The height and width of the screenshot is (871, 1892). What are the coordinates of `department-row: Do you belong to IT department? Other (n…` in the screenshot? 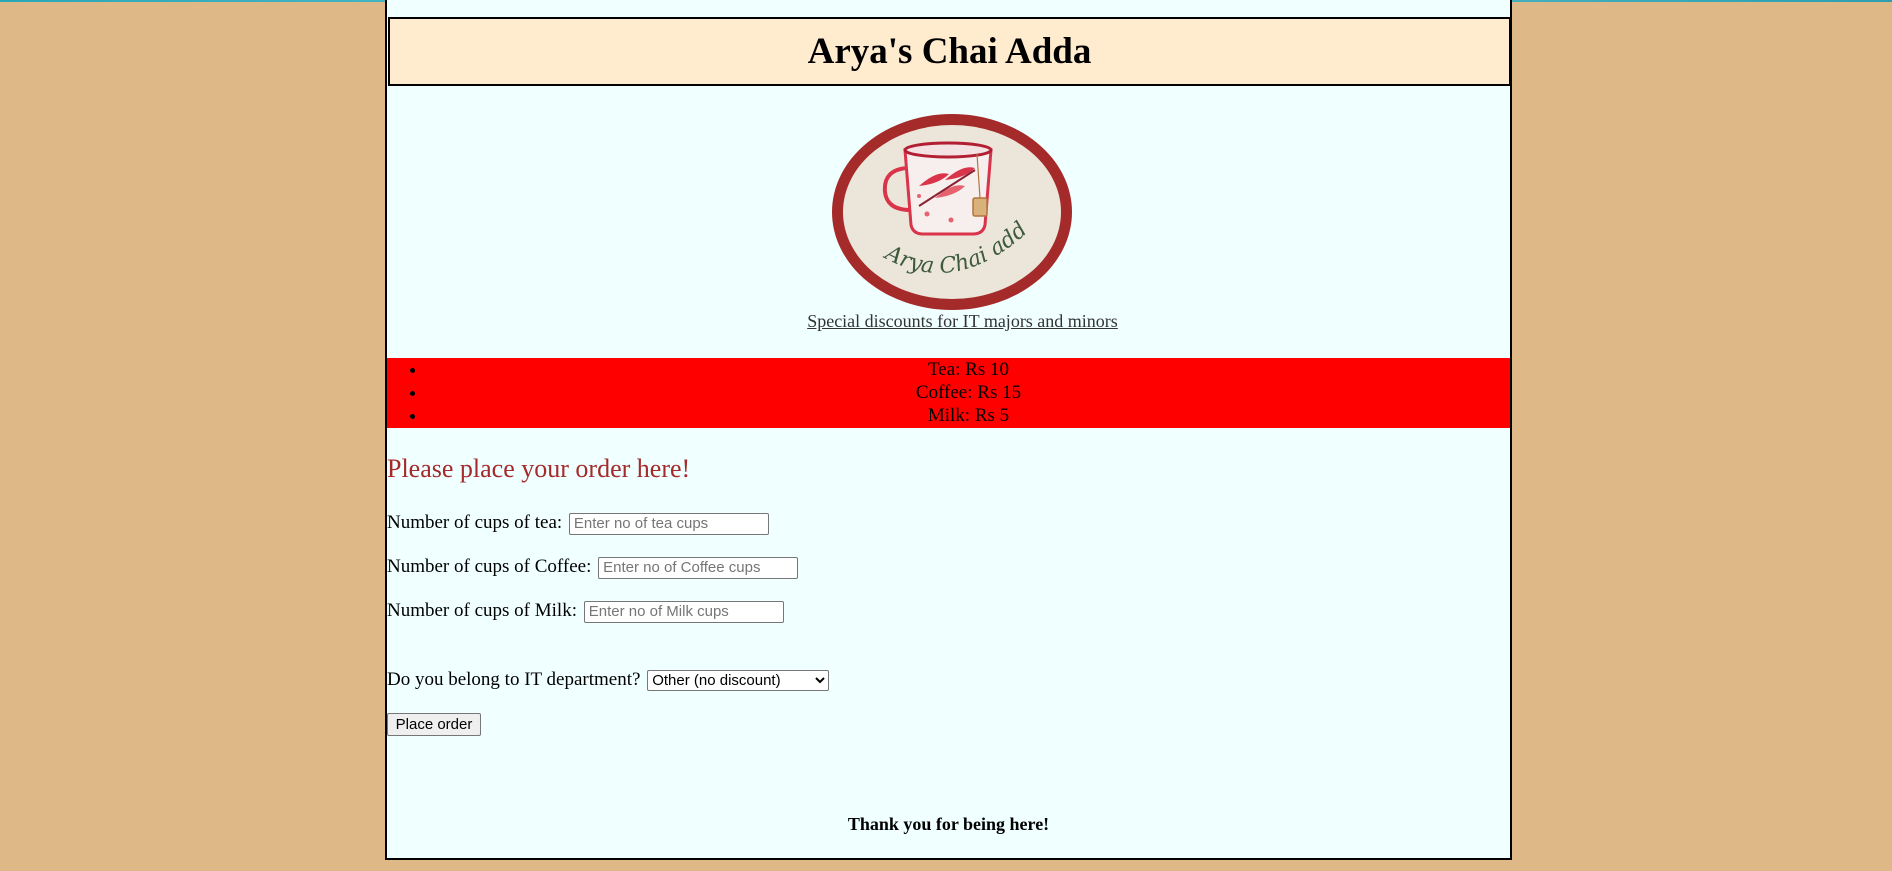 It's located at (608, 680).